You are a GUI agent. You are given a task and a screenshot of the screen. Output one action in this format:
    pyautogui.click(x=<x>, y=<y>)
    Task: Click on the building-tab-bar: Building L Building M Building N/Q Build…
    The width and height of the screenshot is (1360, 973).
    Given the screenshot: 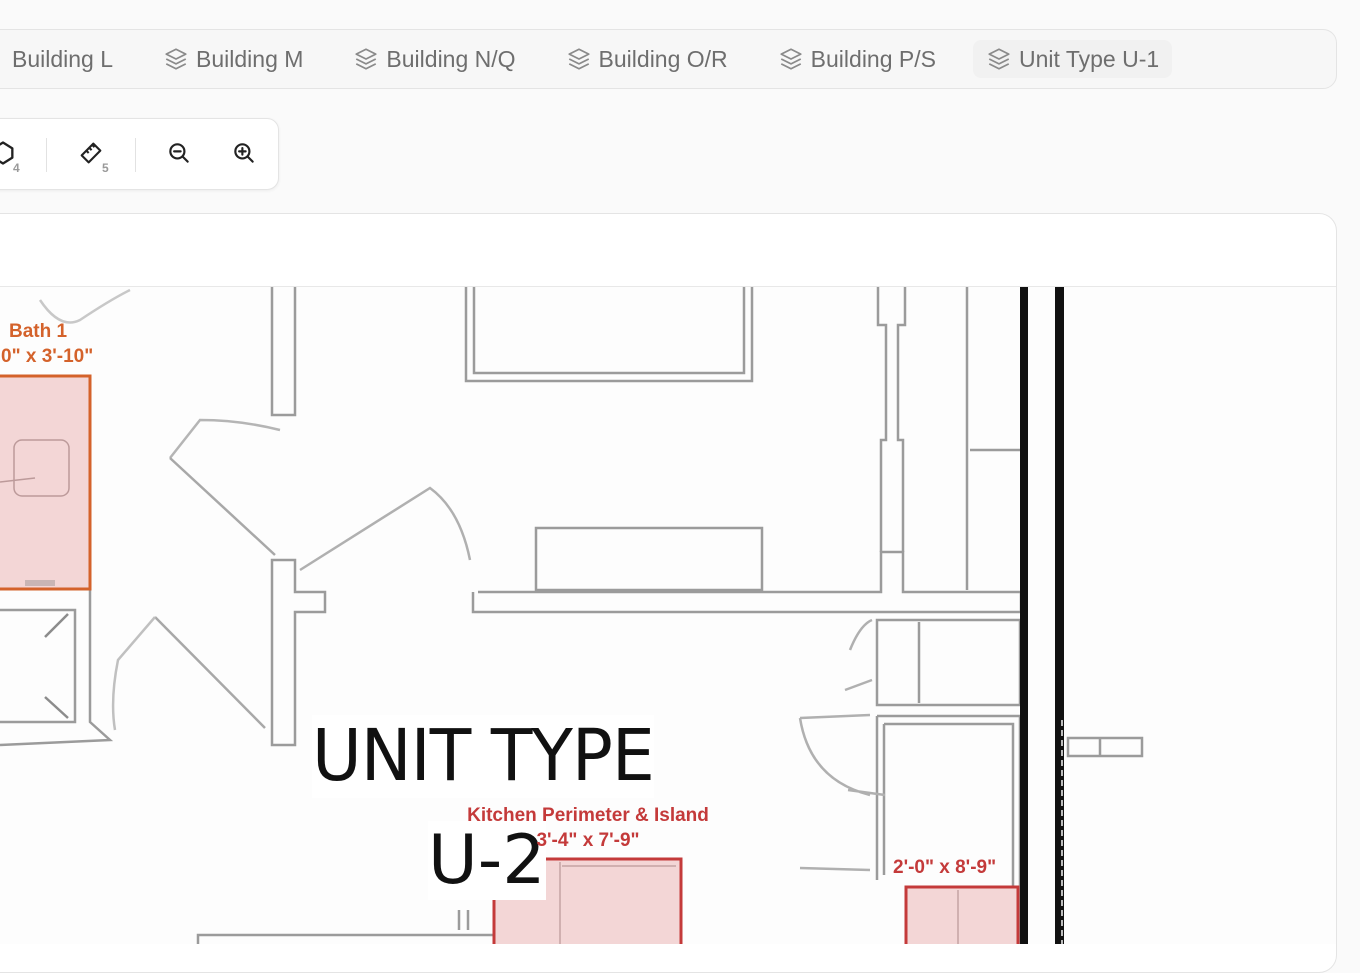 What is the action you would take?
    pyautogui.click(x=668, y=59)
    